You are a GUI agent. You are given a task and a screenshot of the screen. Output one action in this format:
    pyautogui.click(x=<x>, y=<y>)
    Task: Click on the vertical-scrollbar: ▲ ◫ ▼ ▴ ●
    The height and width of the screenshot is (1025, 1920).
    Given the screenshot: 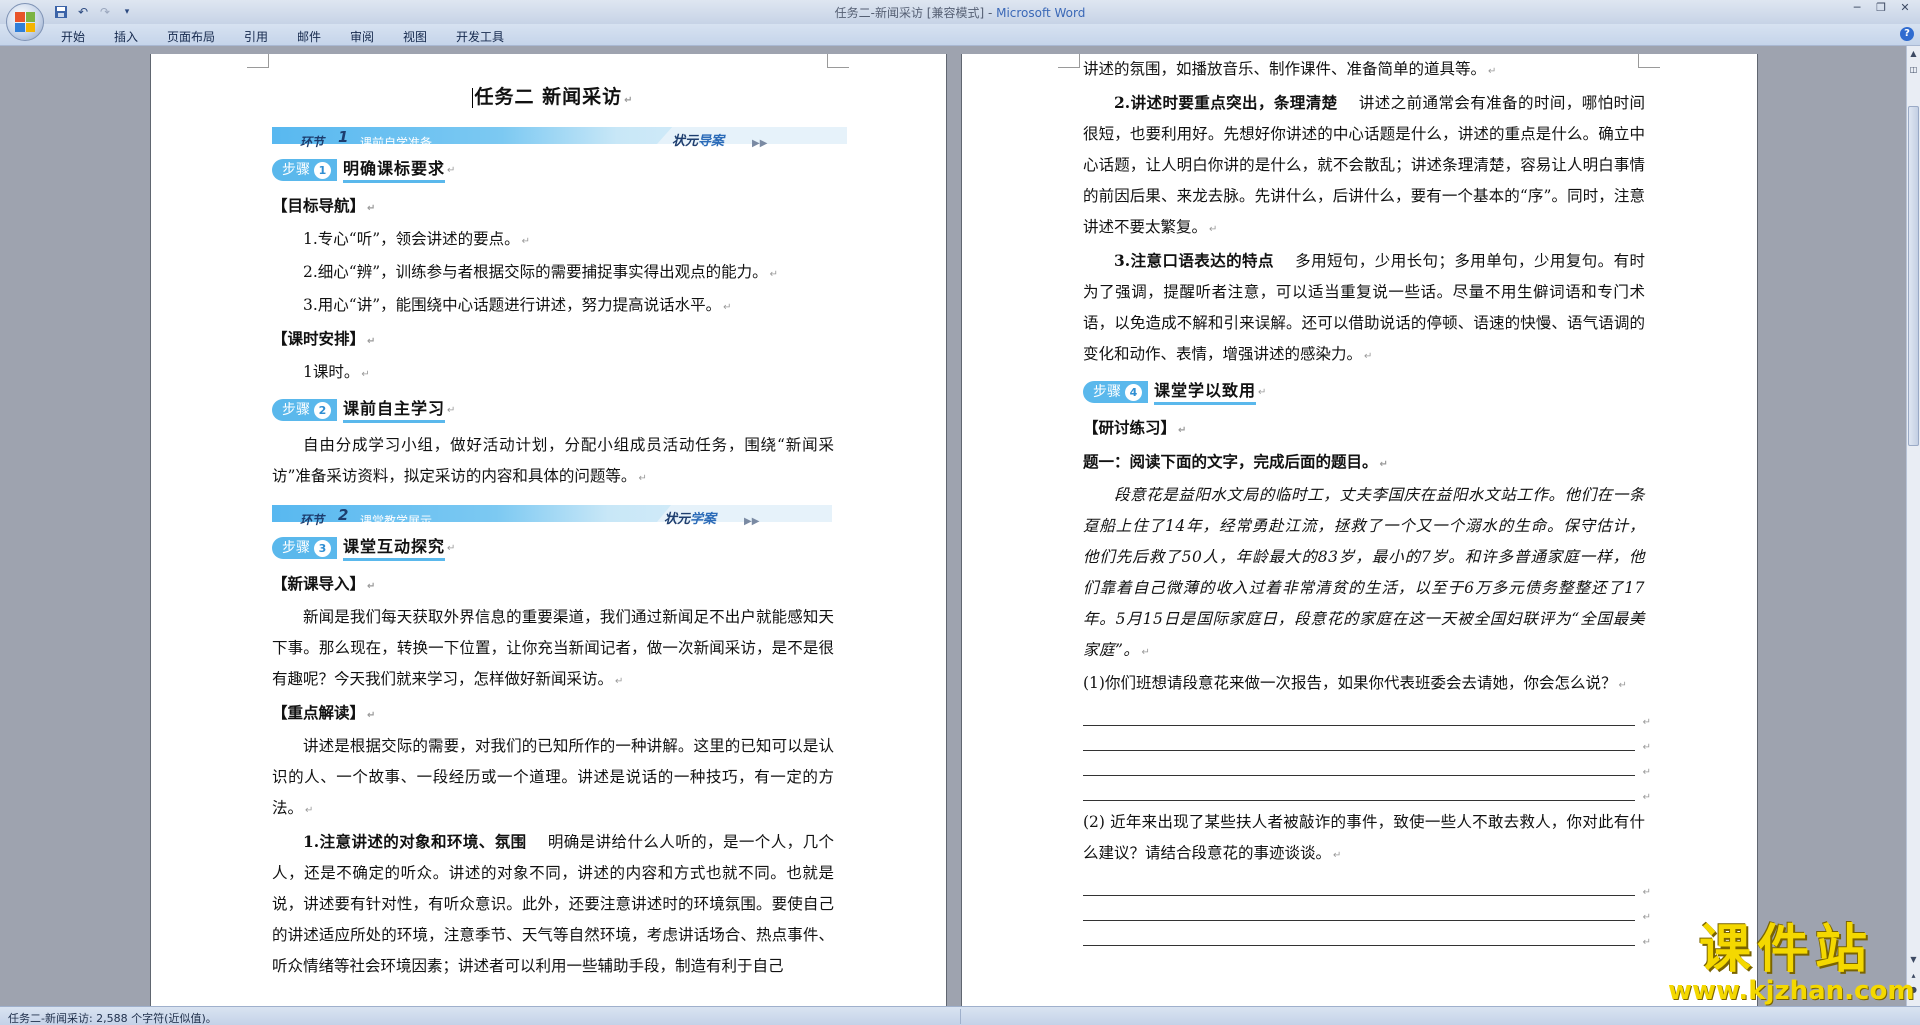 What is the action you would take?
    pyautogui.click(x=1913, y=526)
    